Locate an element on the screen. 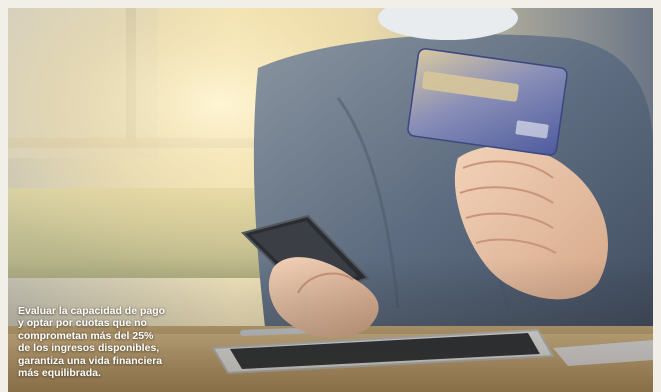  caption-line: y optar por cuotas que no is located at coordinates (82, 323).